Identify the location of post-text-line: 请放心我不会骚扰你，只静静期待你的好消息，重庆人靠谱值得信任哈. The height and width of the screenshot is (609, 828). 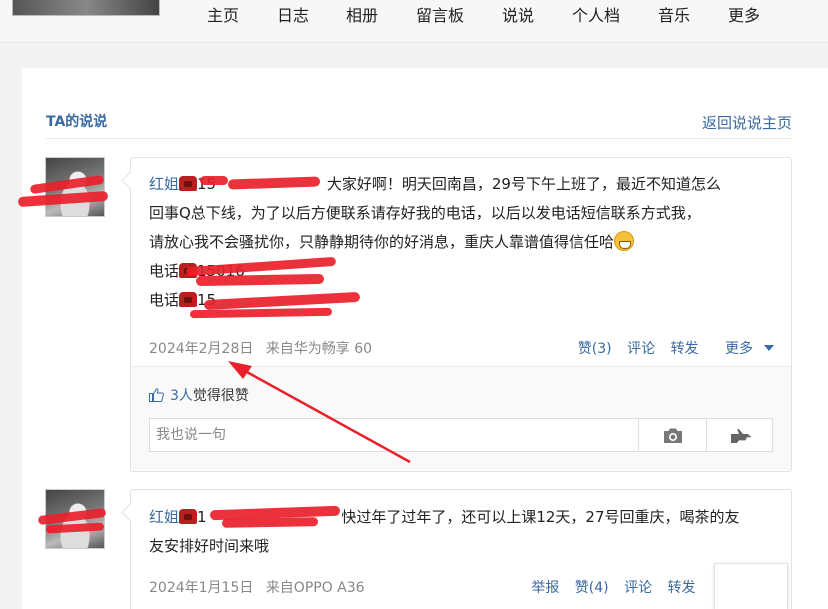
(382, 242).